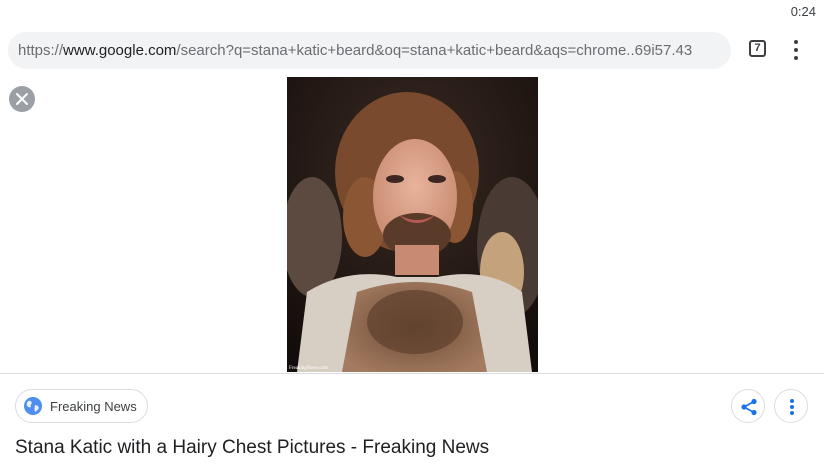  I want to click on more-vert-icon, so click(796, 50).